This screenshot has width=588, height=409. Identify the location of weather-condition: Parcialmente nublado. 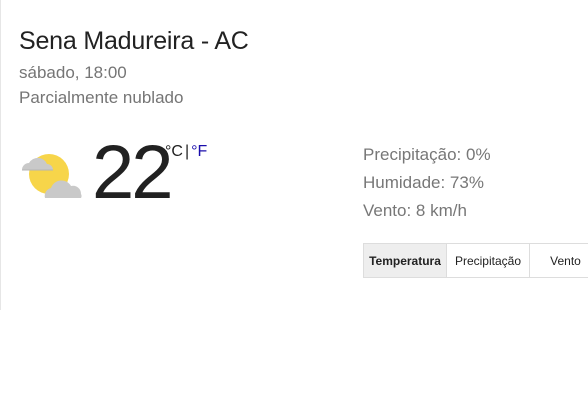
(101, 97).